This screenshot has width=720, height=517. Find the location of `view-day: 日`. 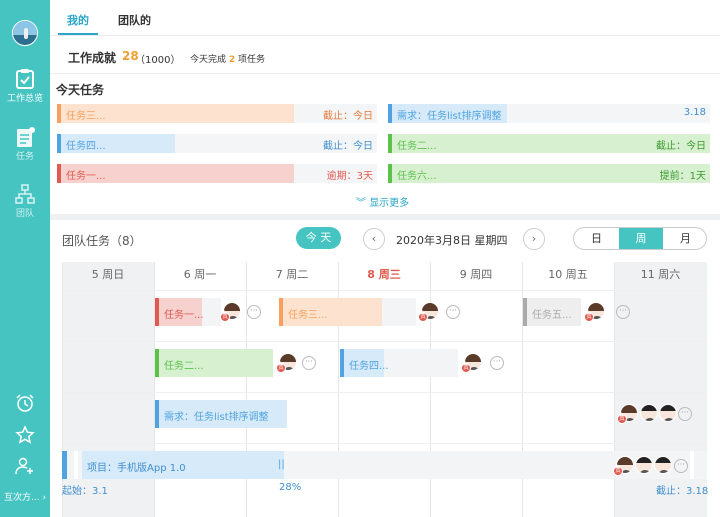

view-day: 日 is located at coordinates (596, 238).